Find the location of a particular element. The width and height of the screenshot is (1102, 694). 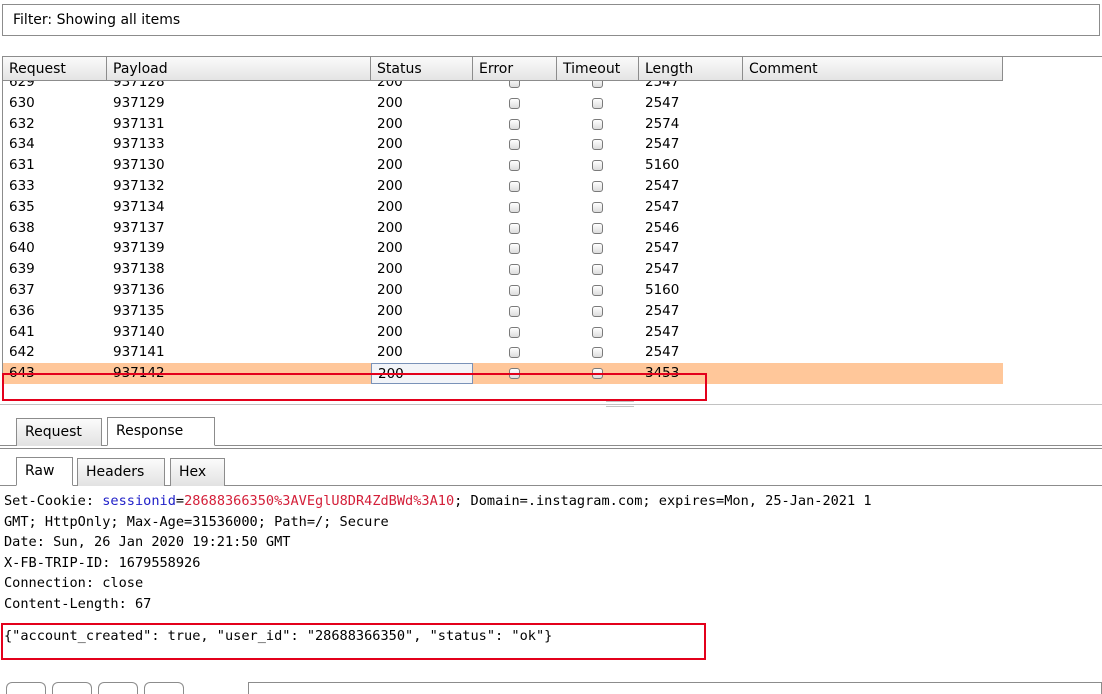

table-row: 641 937140 200 2547 is located at coordinates (503, 332).